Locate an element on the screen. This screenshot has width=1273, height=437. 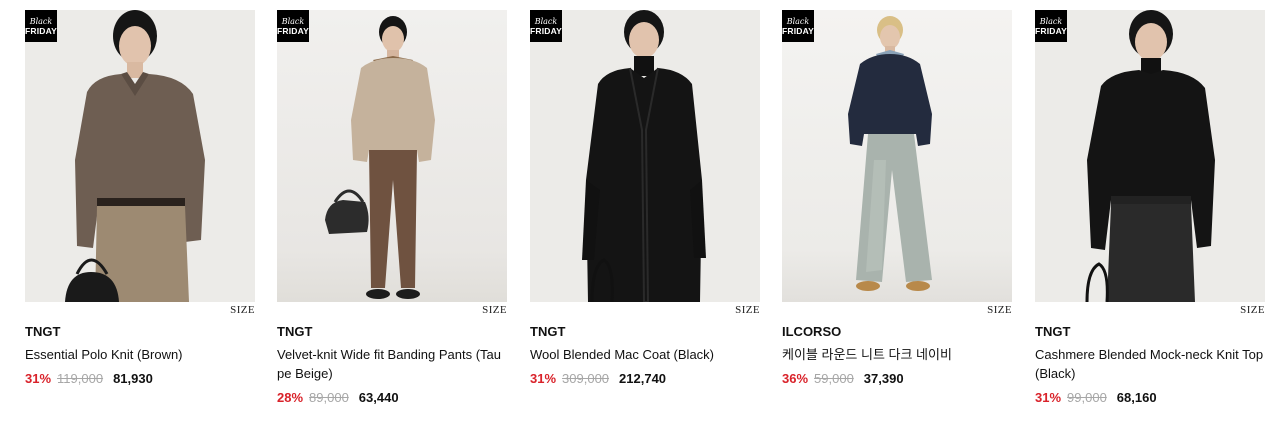
model-photo-mac-coat is located at coordinates (644, 156).